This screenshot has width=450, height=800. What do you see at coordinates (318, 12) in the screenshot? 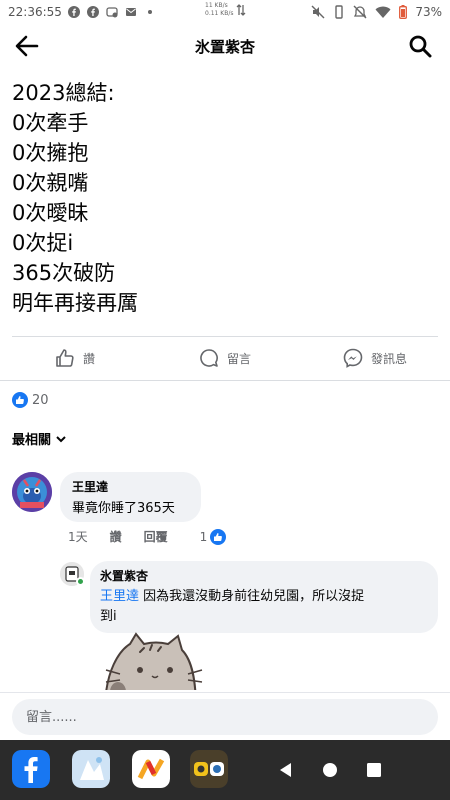
I see `mute-icon` at bounding box center [318, 12].